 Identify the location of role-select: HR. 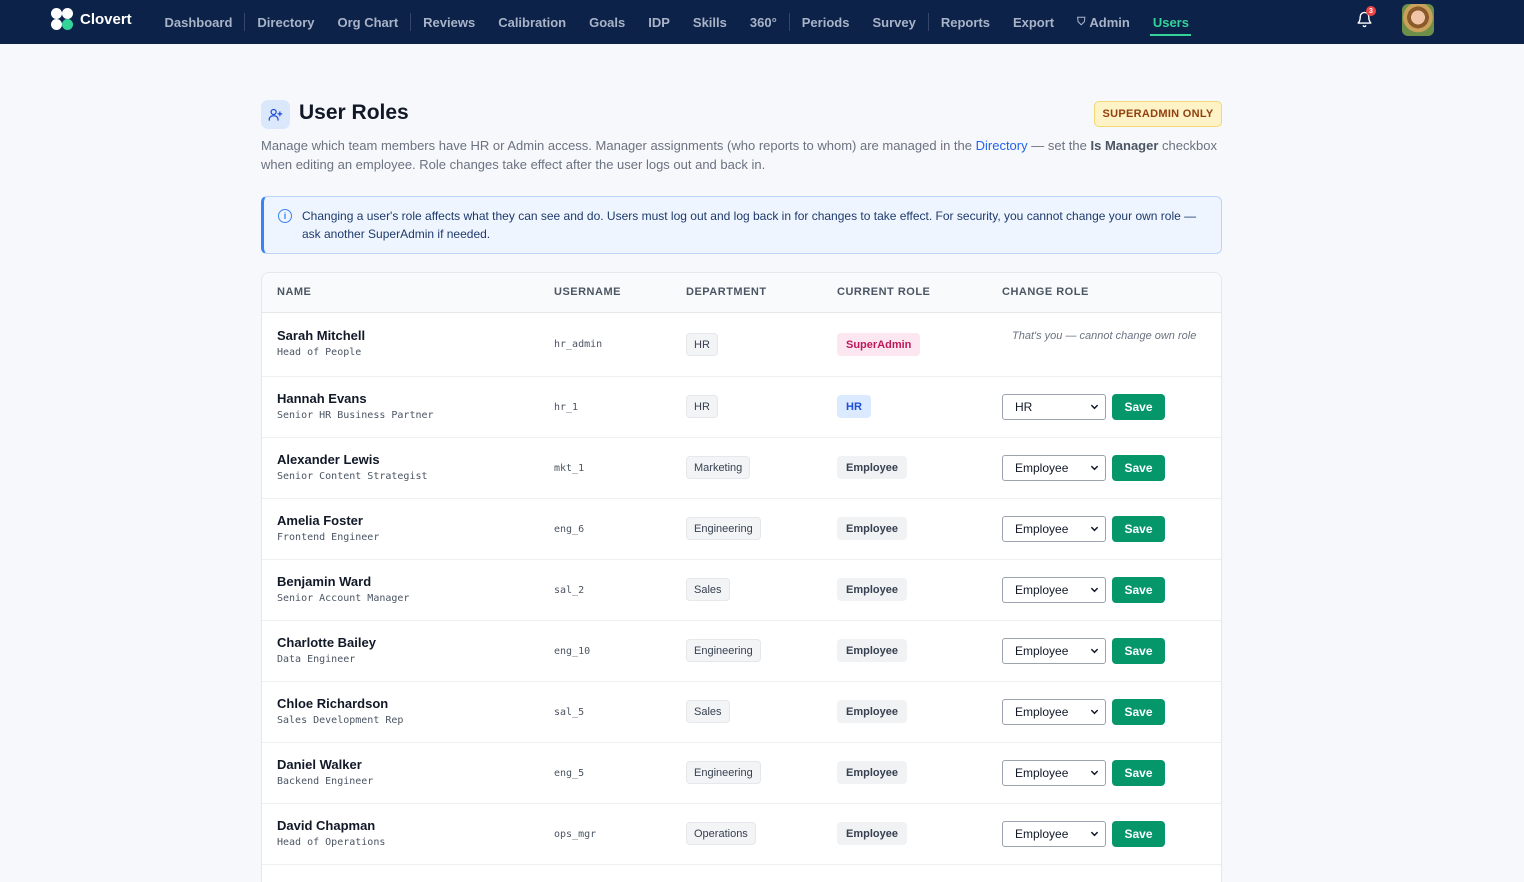
(1054, 407).